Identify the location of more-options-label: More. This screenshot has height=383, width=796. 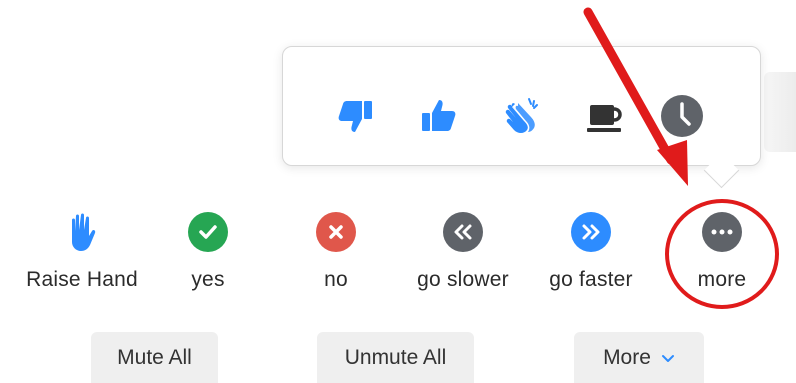
(627, 357).